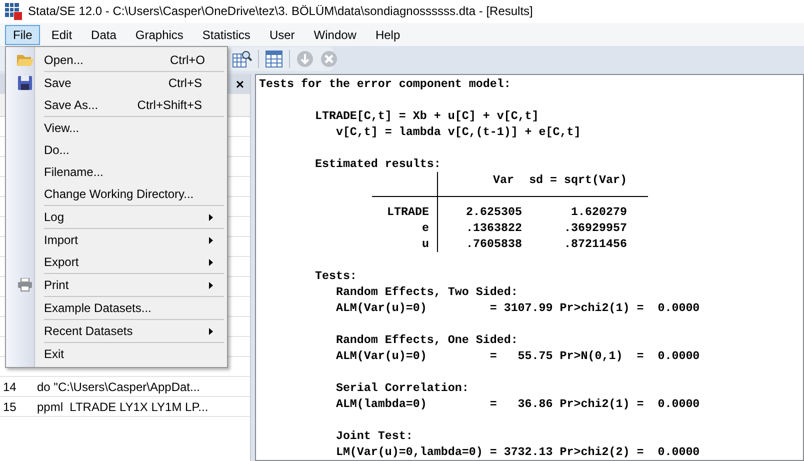 This screenshot has width=804, height=461. Describe the element at coordinates (25, 285) in the screenshot. I see `printer-icon` at that location.